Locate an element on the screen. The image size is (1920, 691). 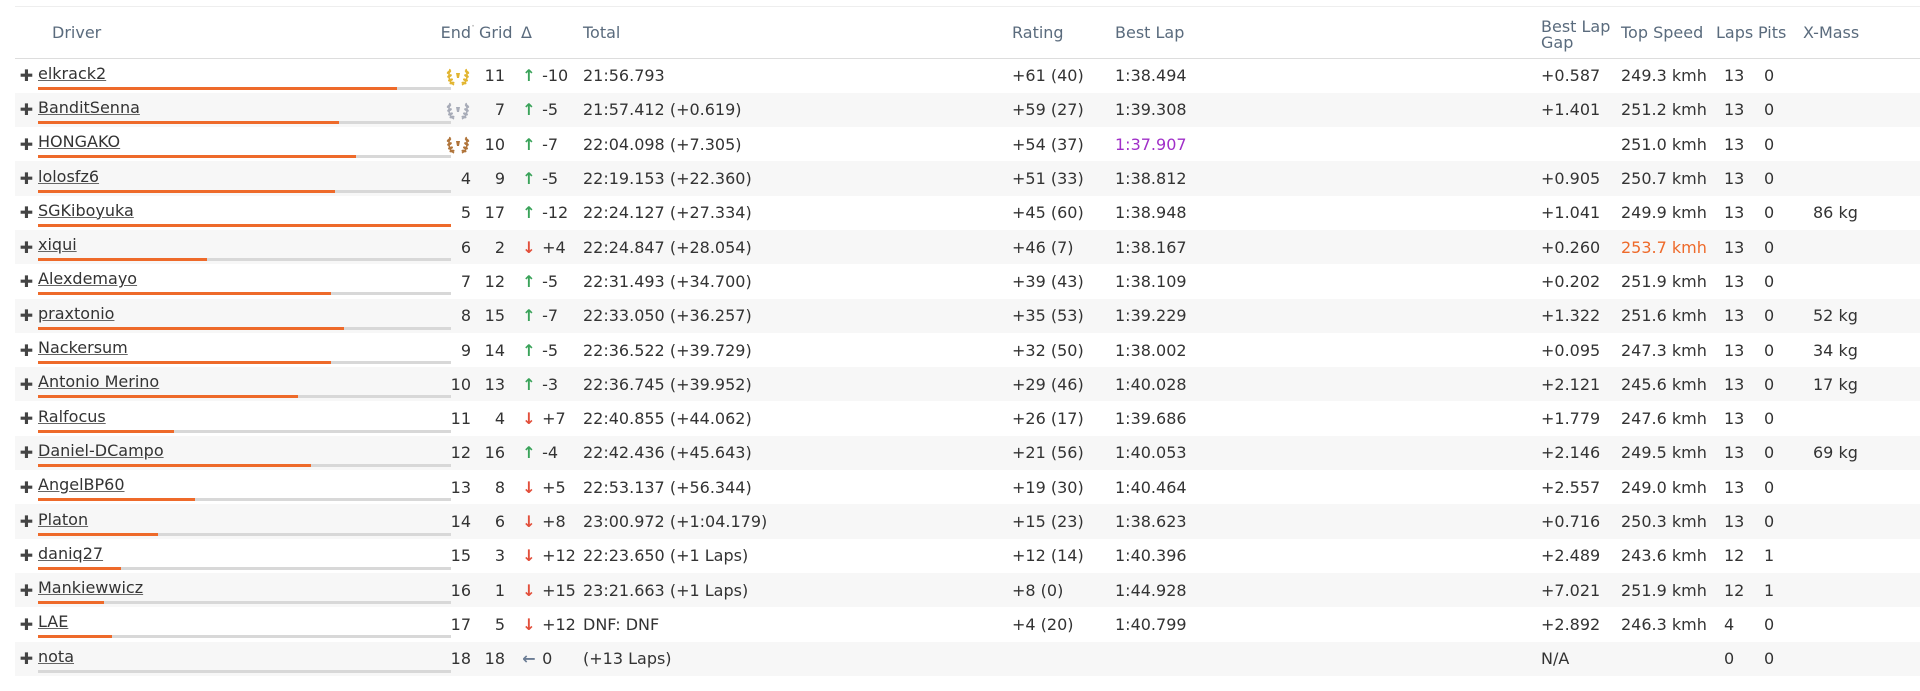
best-lap: 1:39.308 is located at coordinates (1151, 110).